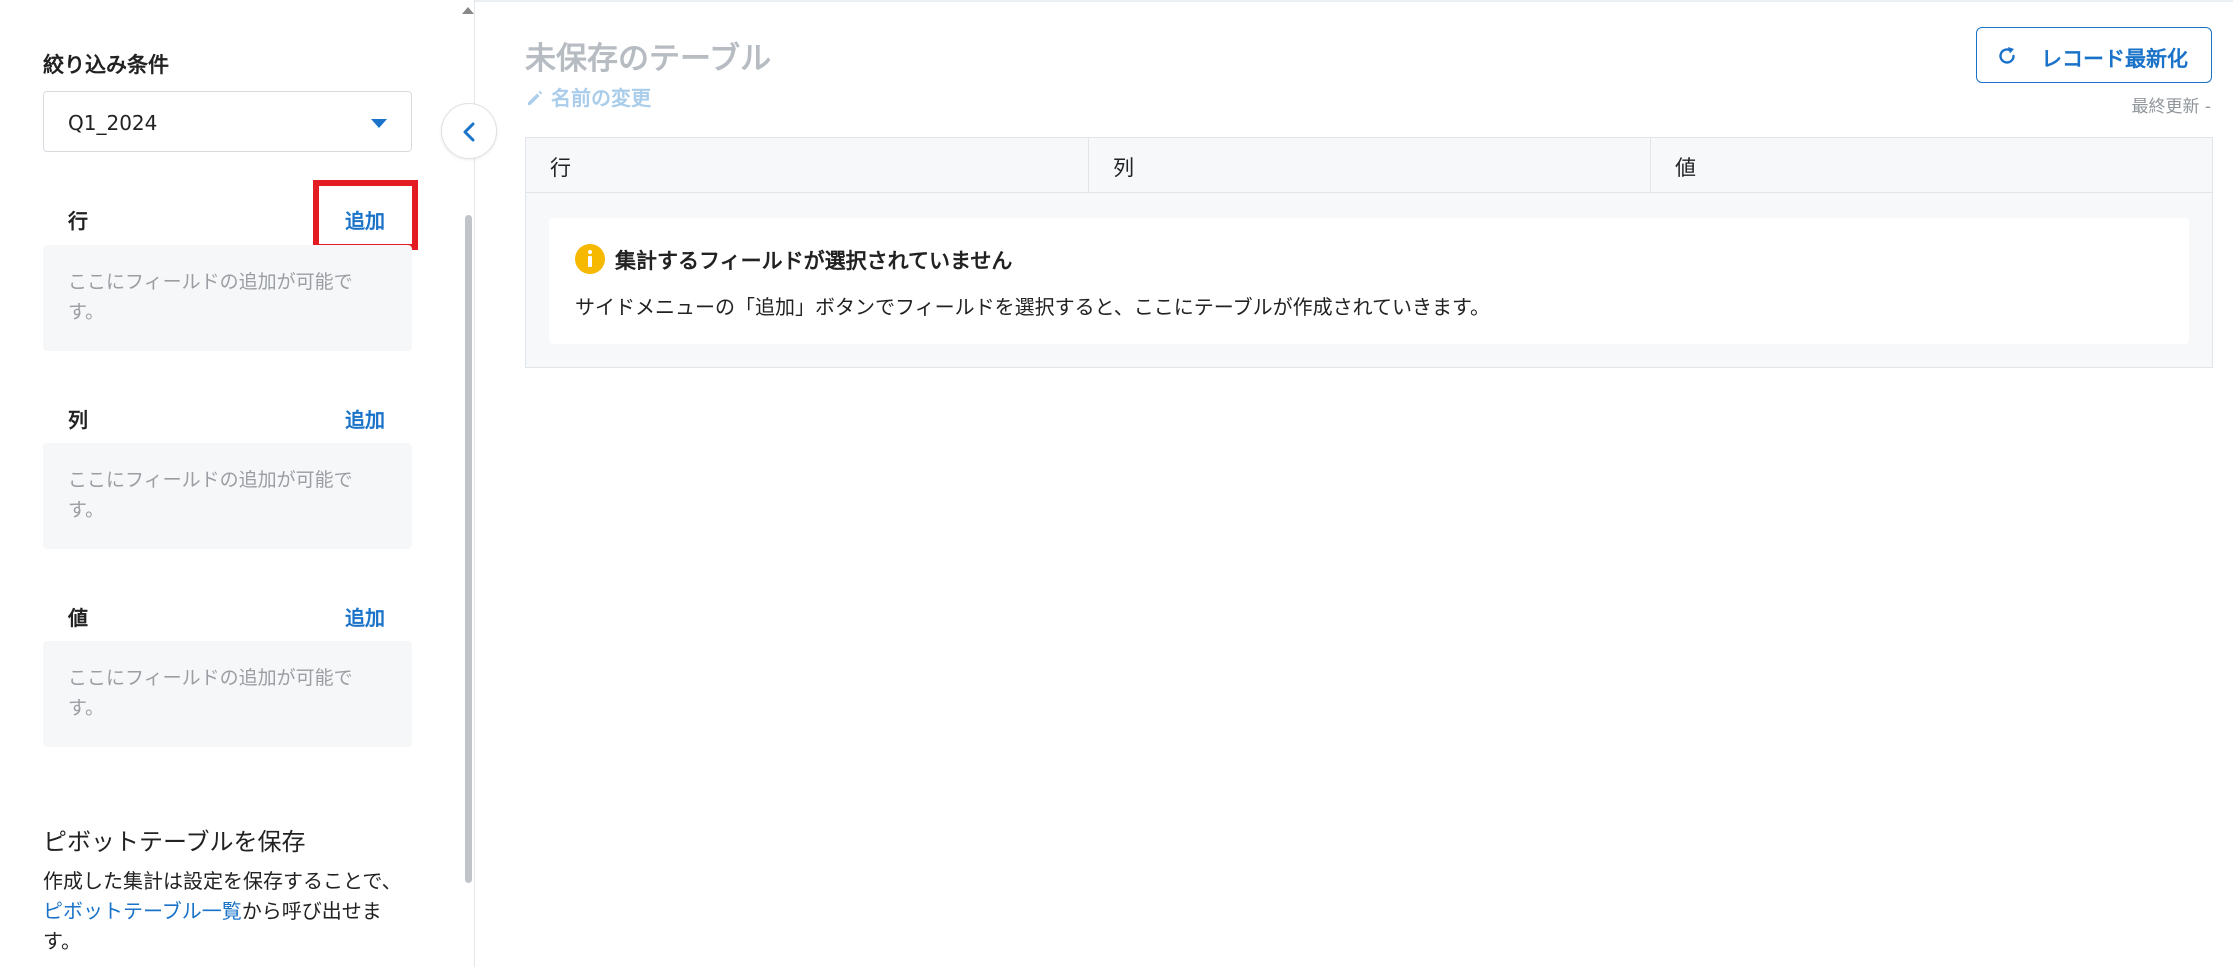 This screenshot has height=967, width=2233. What do you see at coordinates (535, 97) in the screenshot?
I see `pencil-icon` at bounding box center [535, 97].